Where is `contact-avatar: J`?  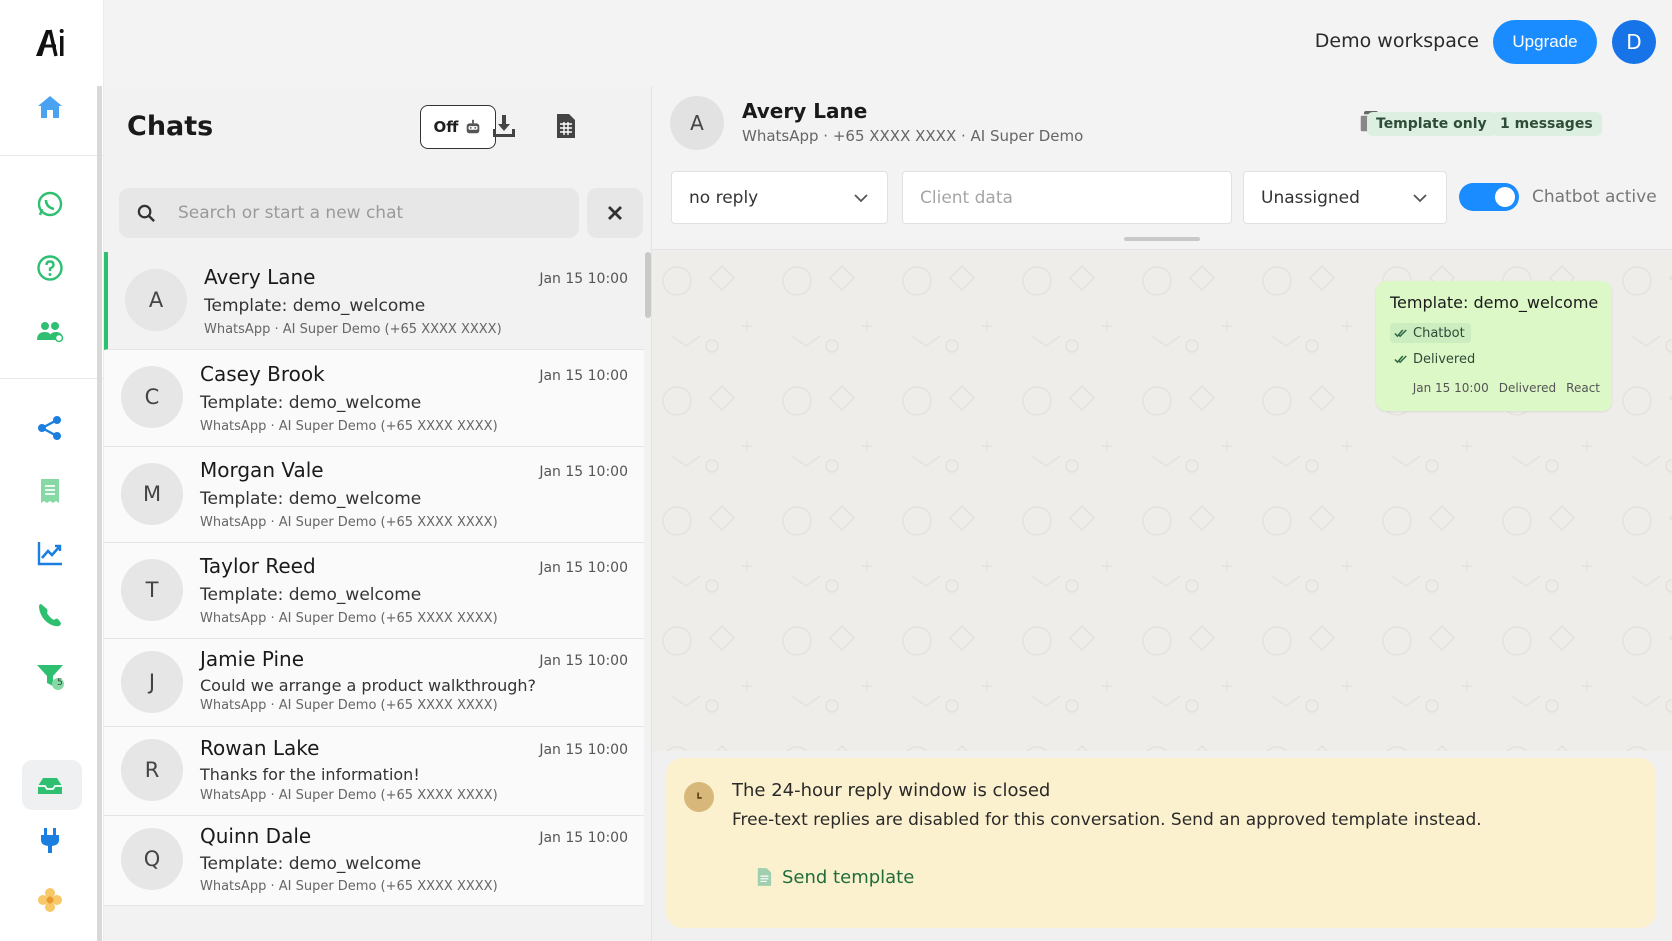 contact-avatar: J is located at coordinates (152, 682).